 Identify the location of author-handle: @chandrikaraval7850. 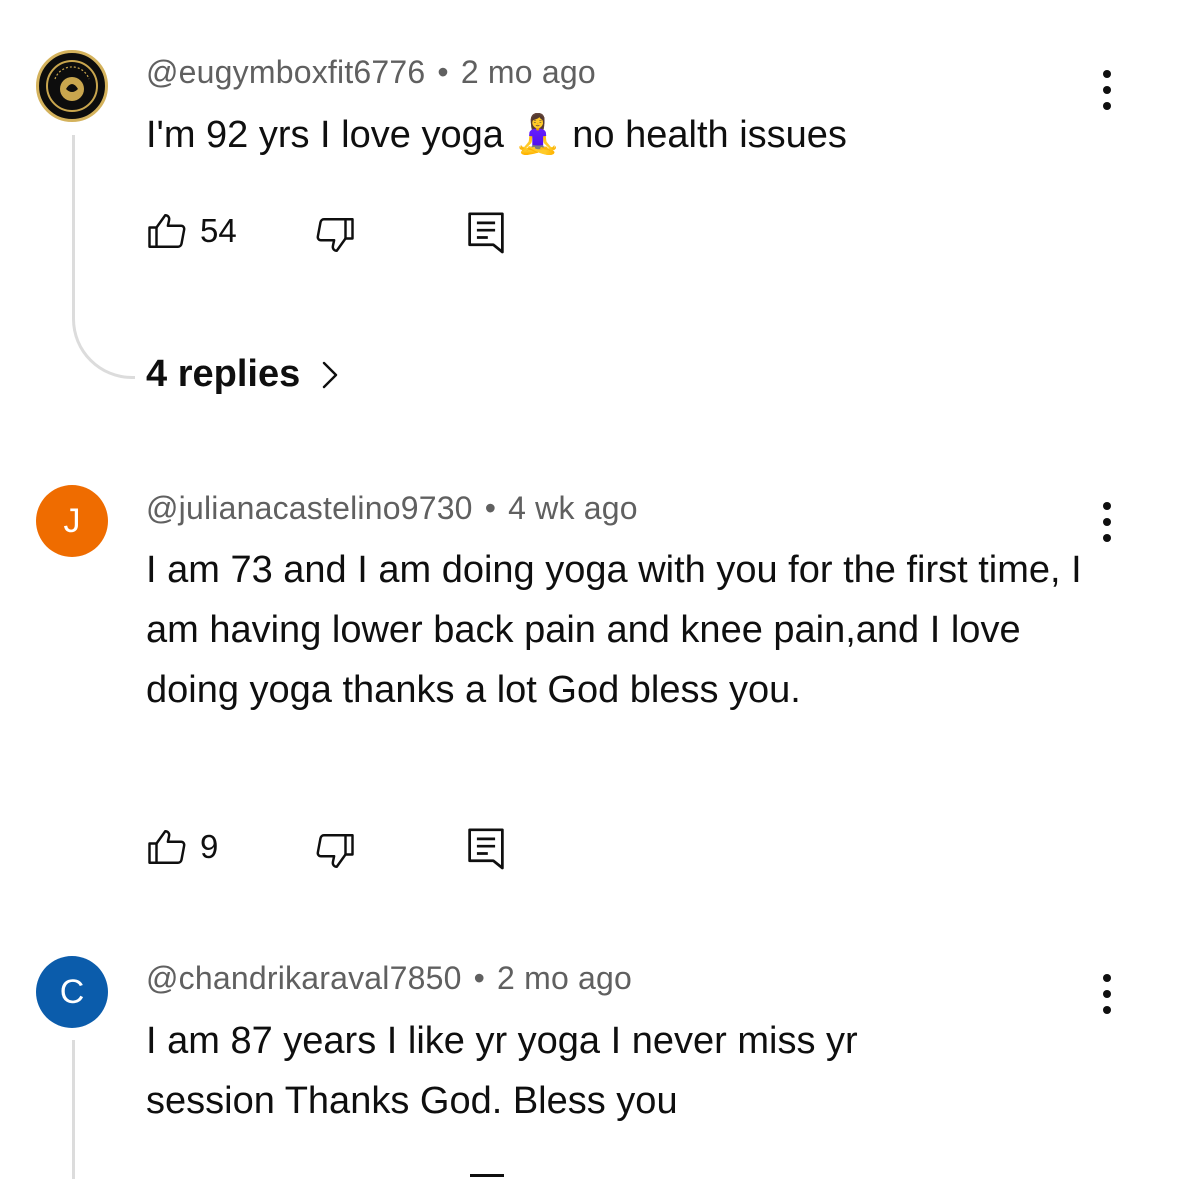
(304, 978).